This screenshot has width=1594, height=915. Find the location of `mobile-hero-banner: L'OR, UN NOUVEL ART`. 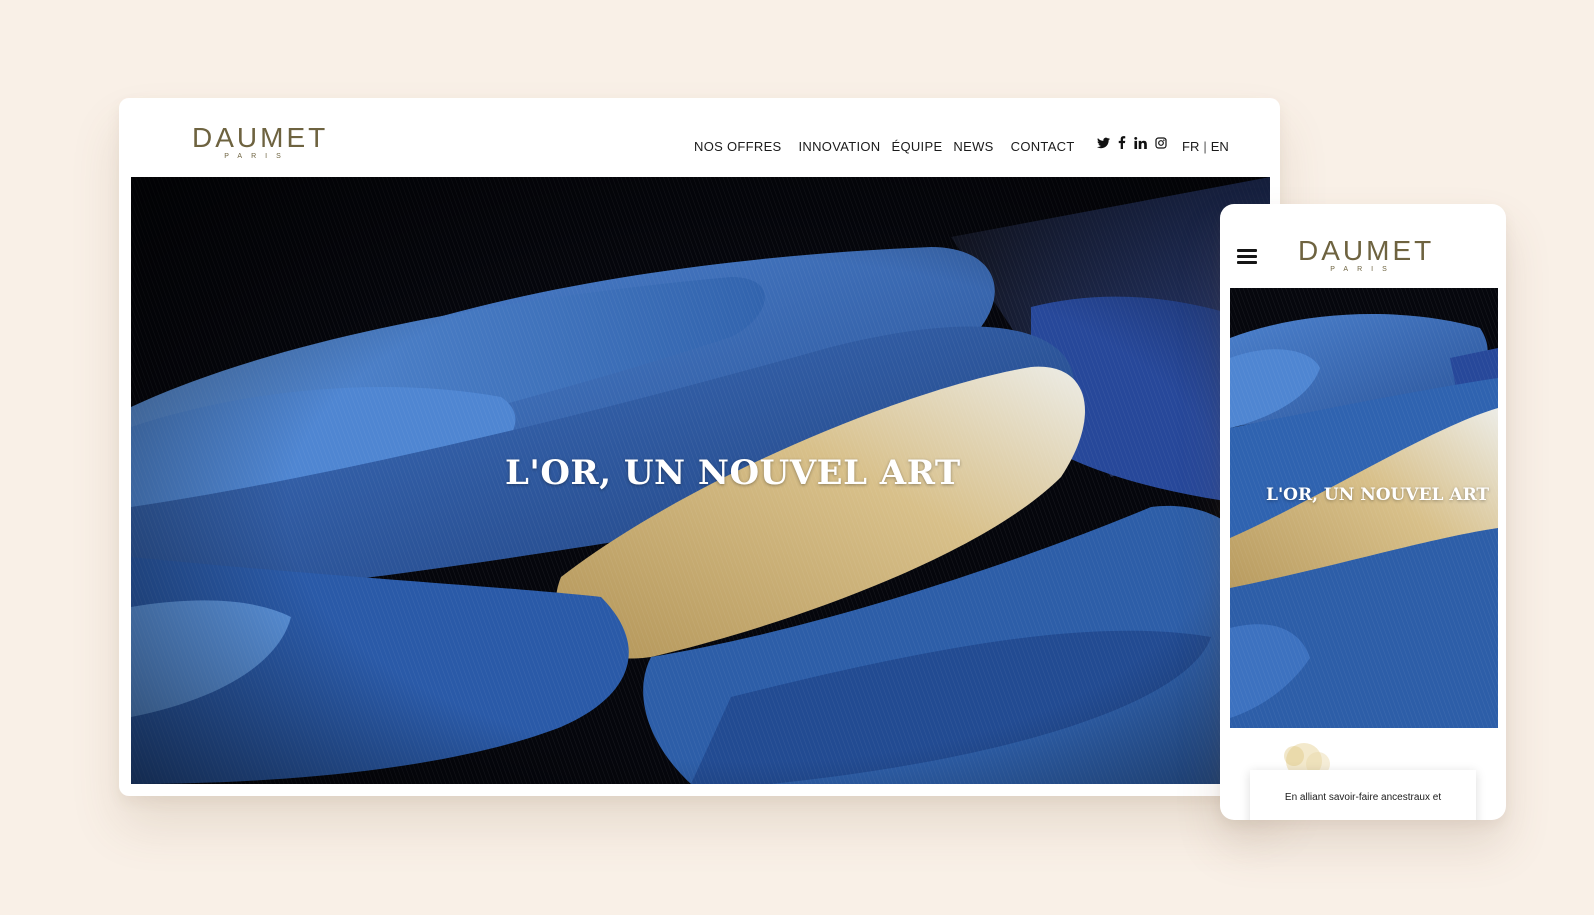

mobile-hero-banner: L'OR, UN NOUVEL ART is located at coordinates (1364, 508).